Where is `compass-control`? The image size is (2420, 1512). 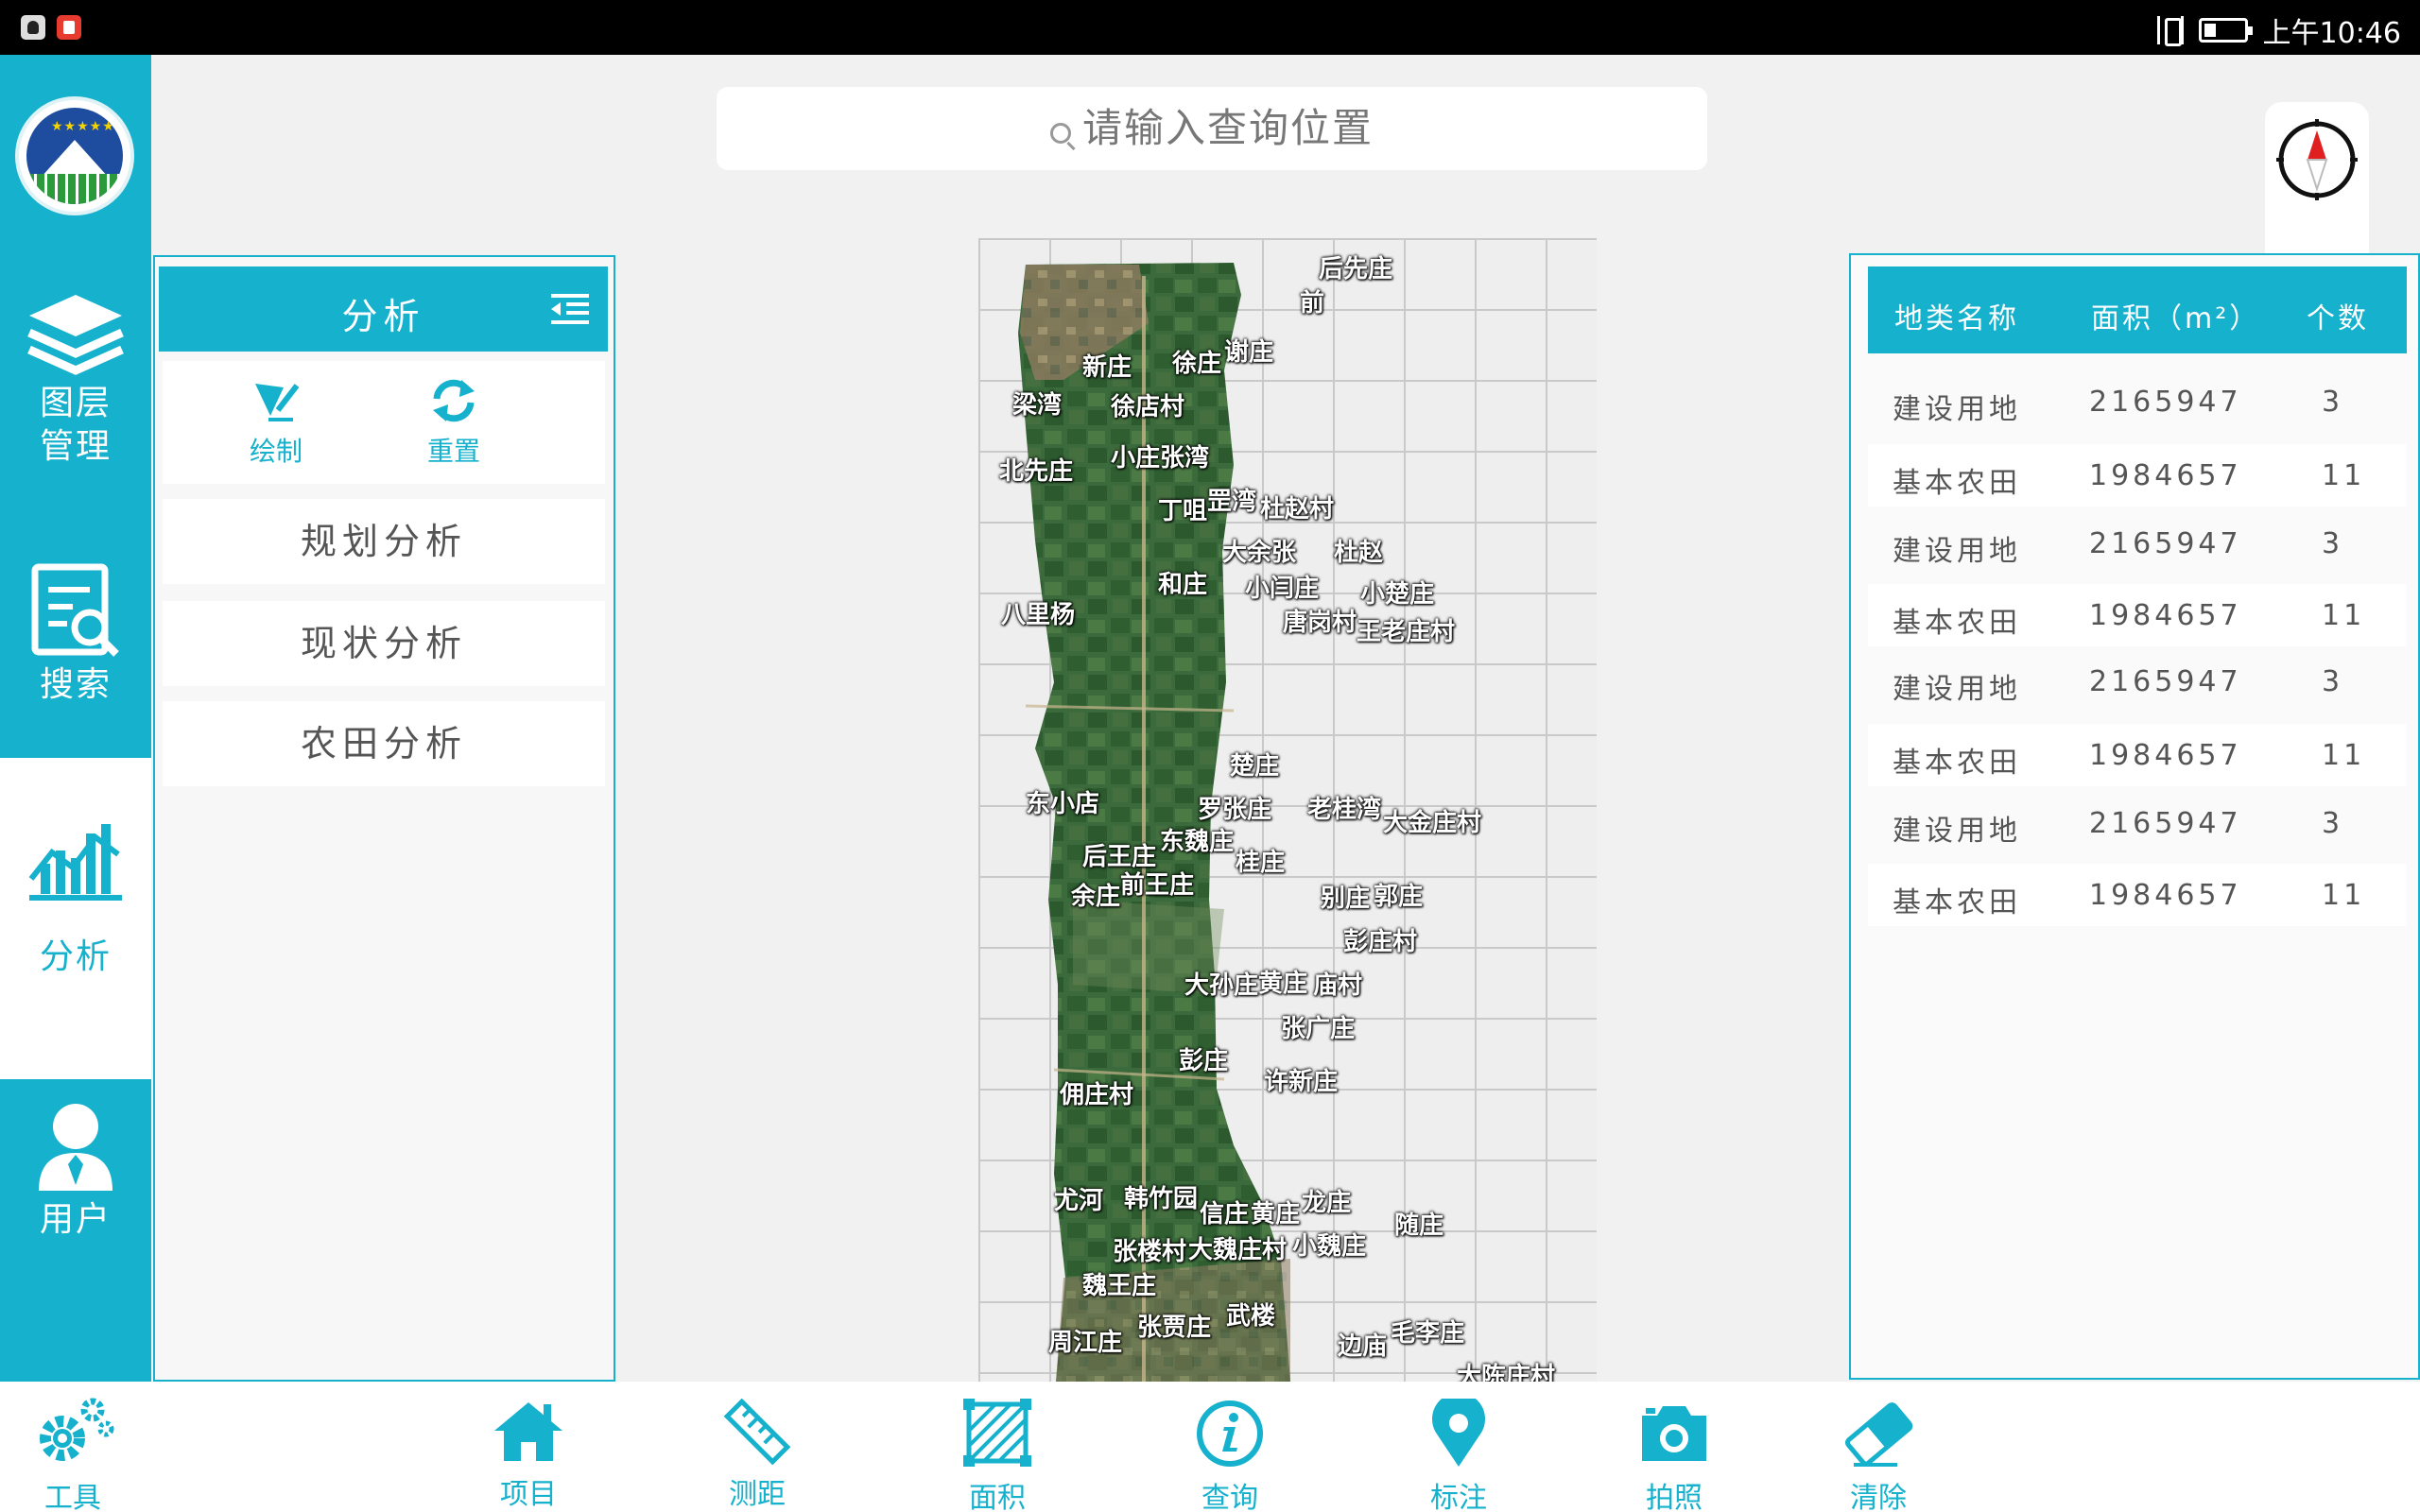 compass-control is located at coordinates (2317, 187).